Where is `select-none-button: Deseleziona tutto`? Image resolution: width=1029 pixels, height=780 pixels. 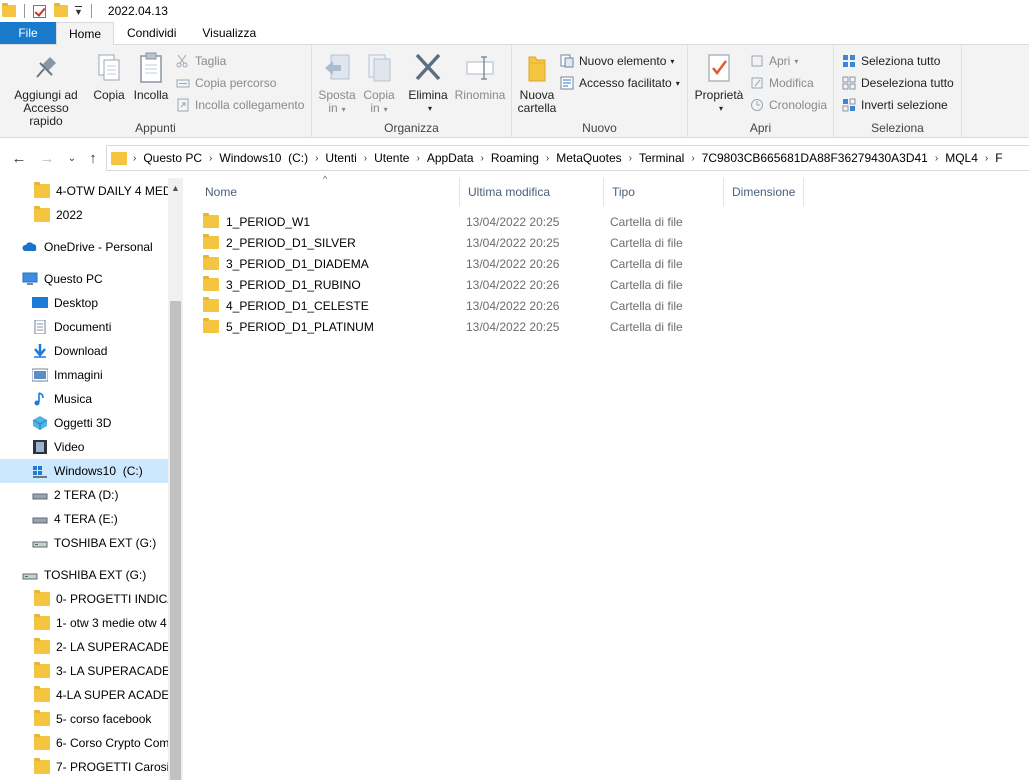 select-none-button: Deseleziona tutto is located at coordinates (898, 83).